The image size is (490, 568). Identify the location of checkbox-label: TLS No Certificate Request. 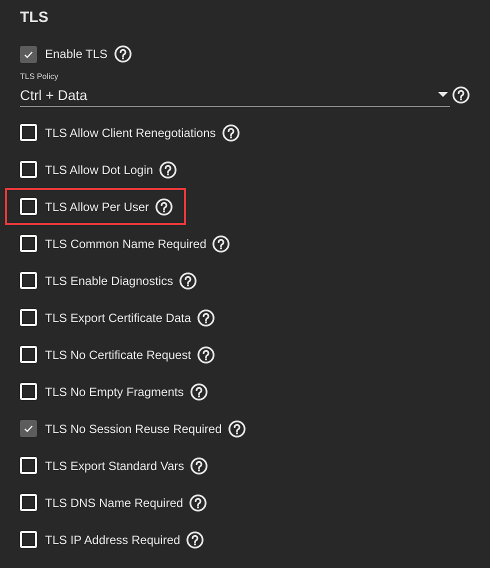
(118, 355).